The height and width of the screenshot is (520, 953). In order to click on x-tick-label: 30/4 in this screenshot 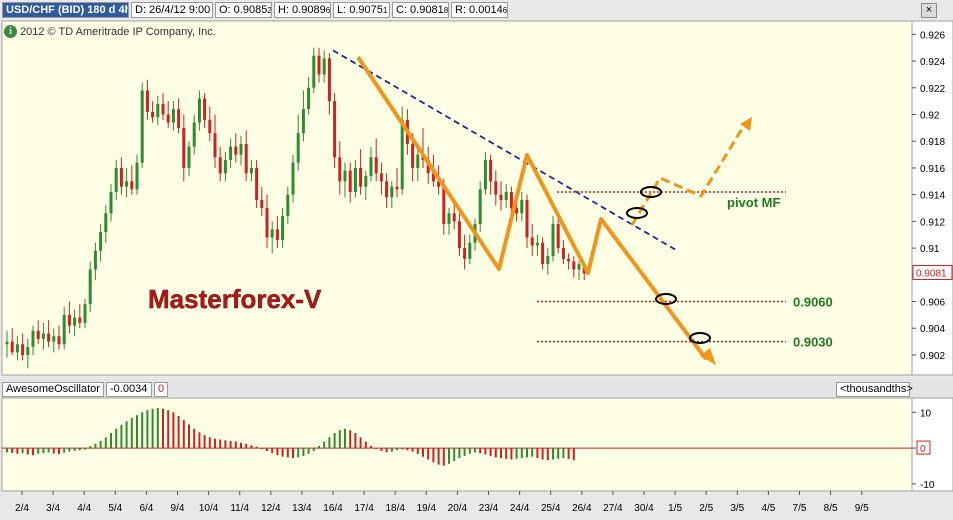, I will do `click(644, 508)`.